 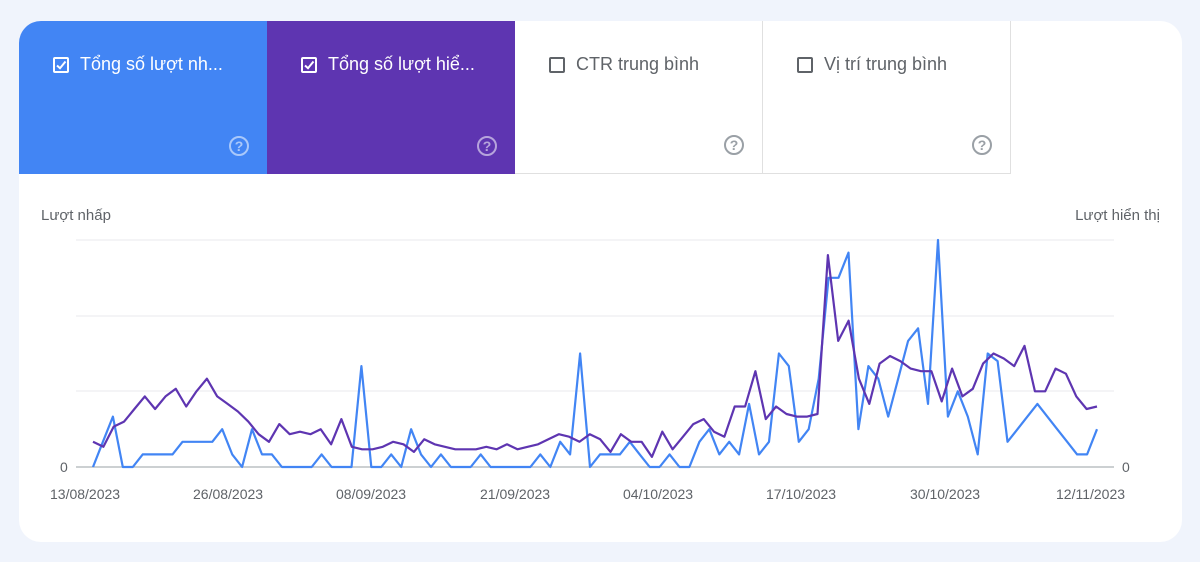 What do you see at coordinates (1091, 494) in the screenshot?
I see `x-tick-label: 12/11/2023` at bounding box center [1091, 494].